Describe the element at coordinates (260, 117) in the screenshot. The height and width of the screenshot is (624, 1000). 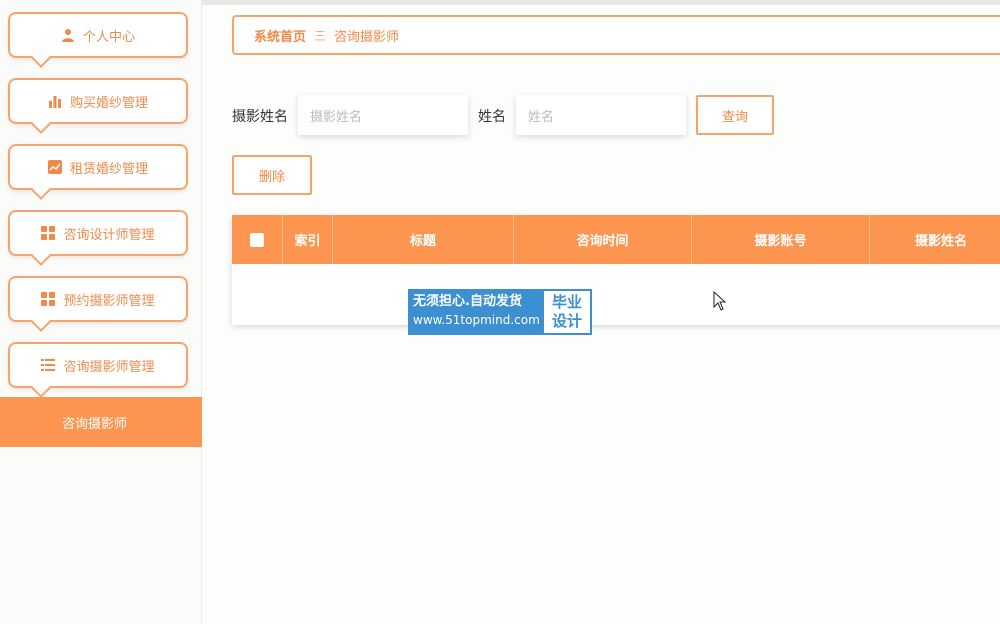
I see `photographer-name-label: 摄影姓名` at that location.